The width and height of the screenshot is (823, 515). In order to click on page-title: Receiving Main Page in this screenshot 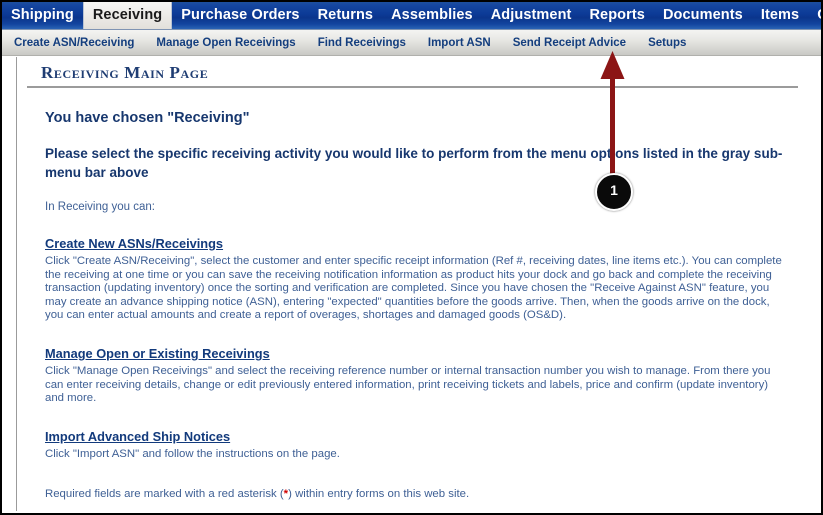, I will do `click(125, 72)`.